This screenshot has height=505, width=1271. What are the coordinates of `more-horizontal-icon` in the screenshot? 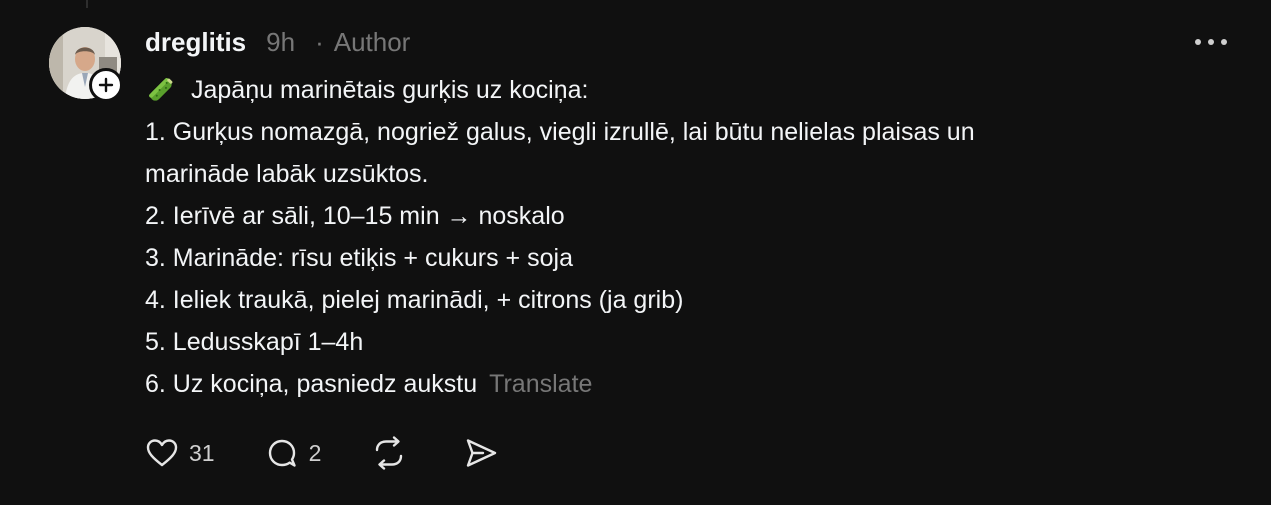 It's located at (1211, 42).